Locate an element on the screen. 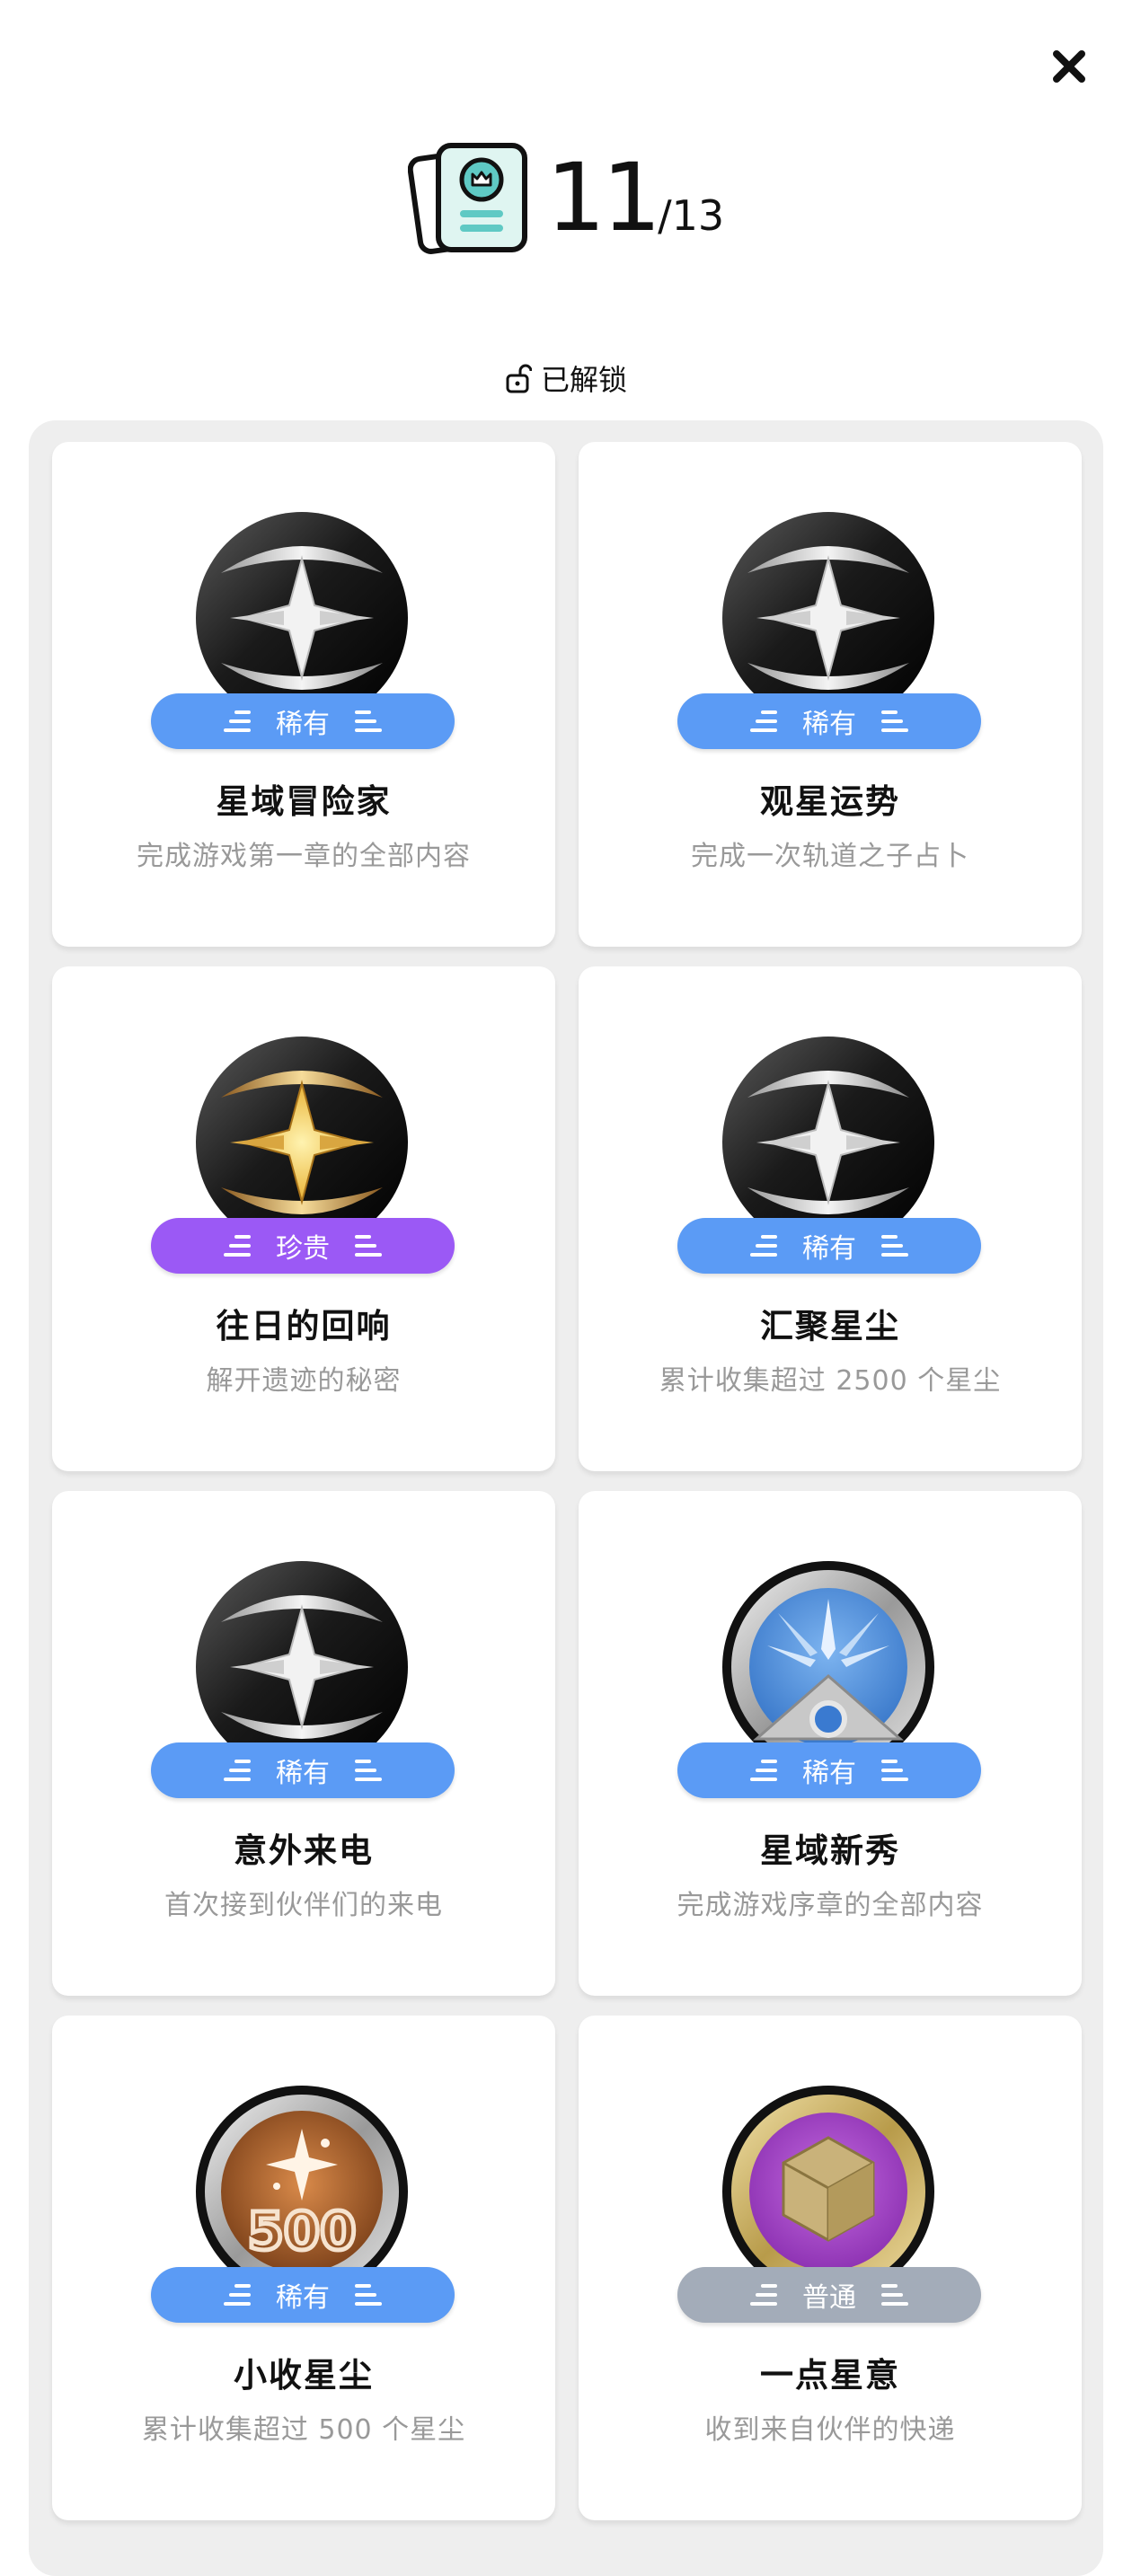 The image size is (1132, 2576). rarity-label: 珍贵 is located at coordinates (303, 1249).